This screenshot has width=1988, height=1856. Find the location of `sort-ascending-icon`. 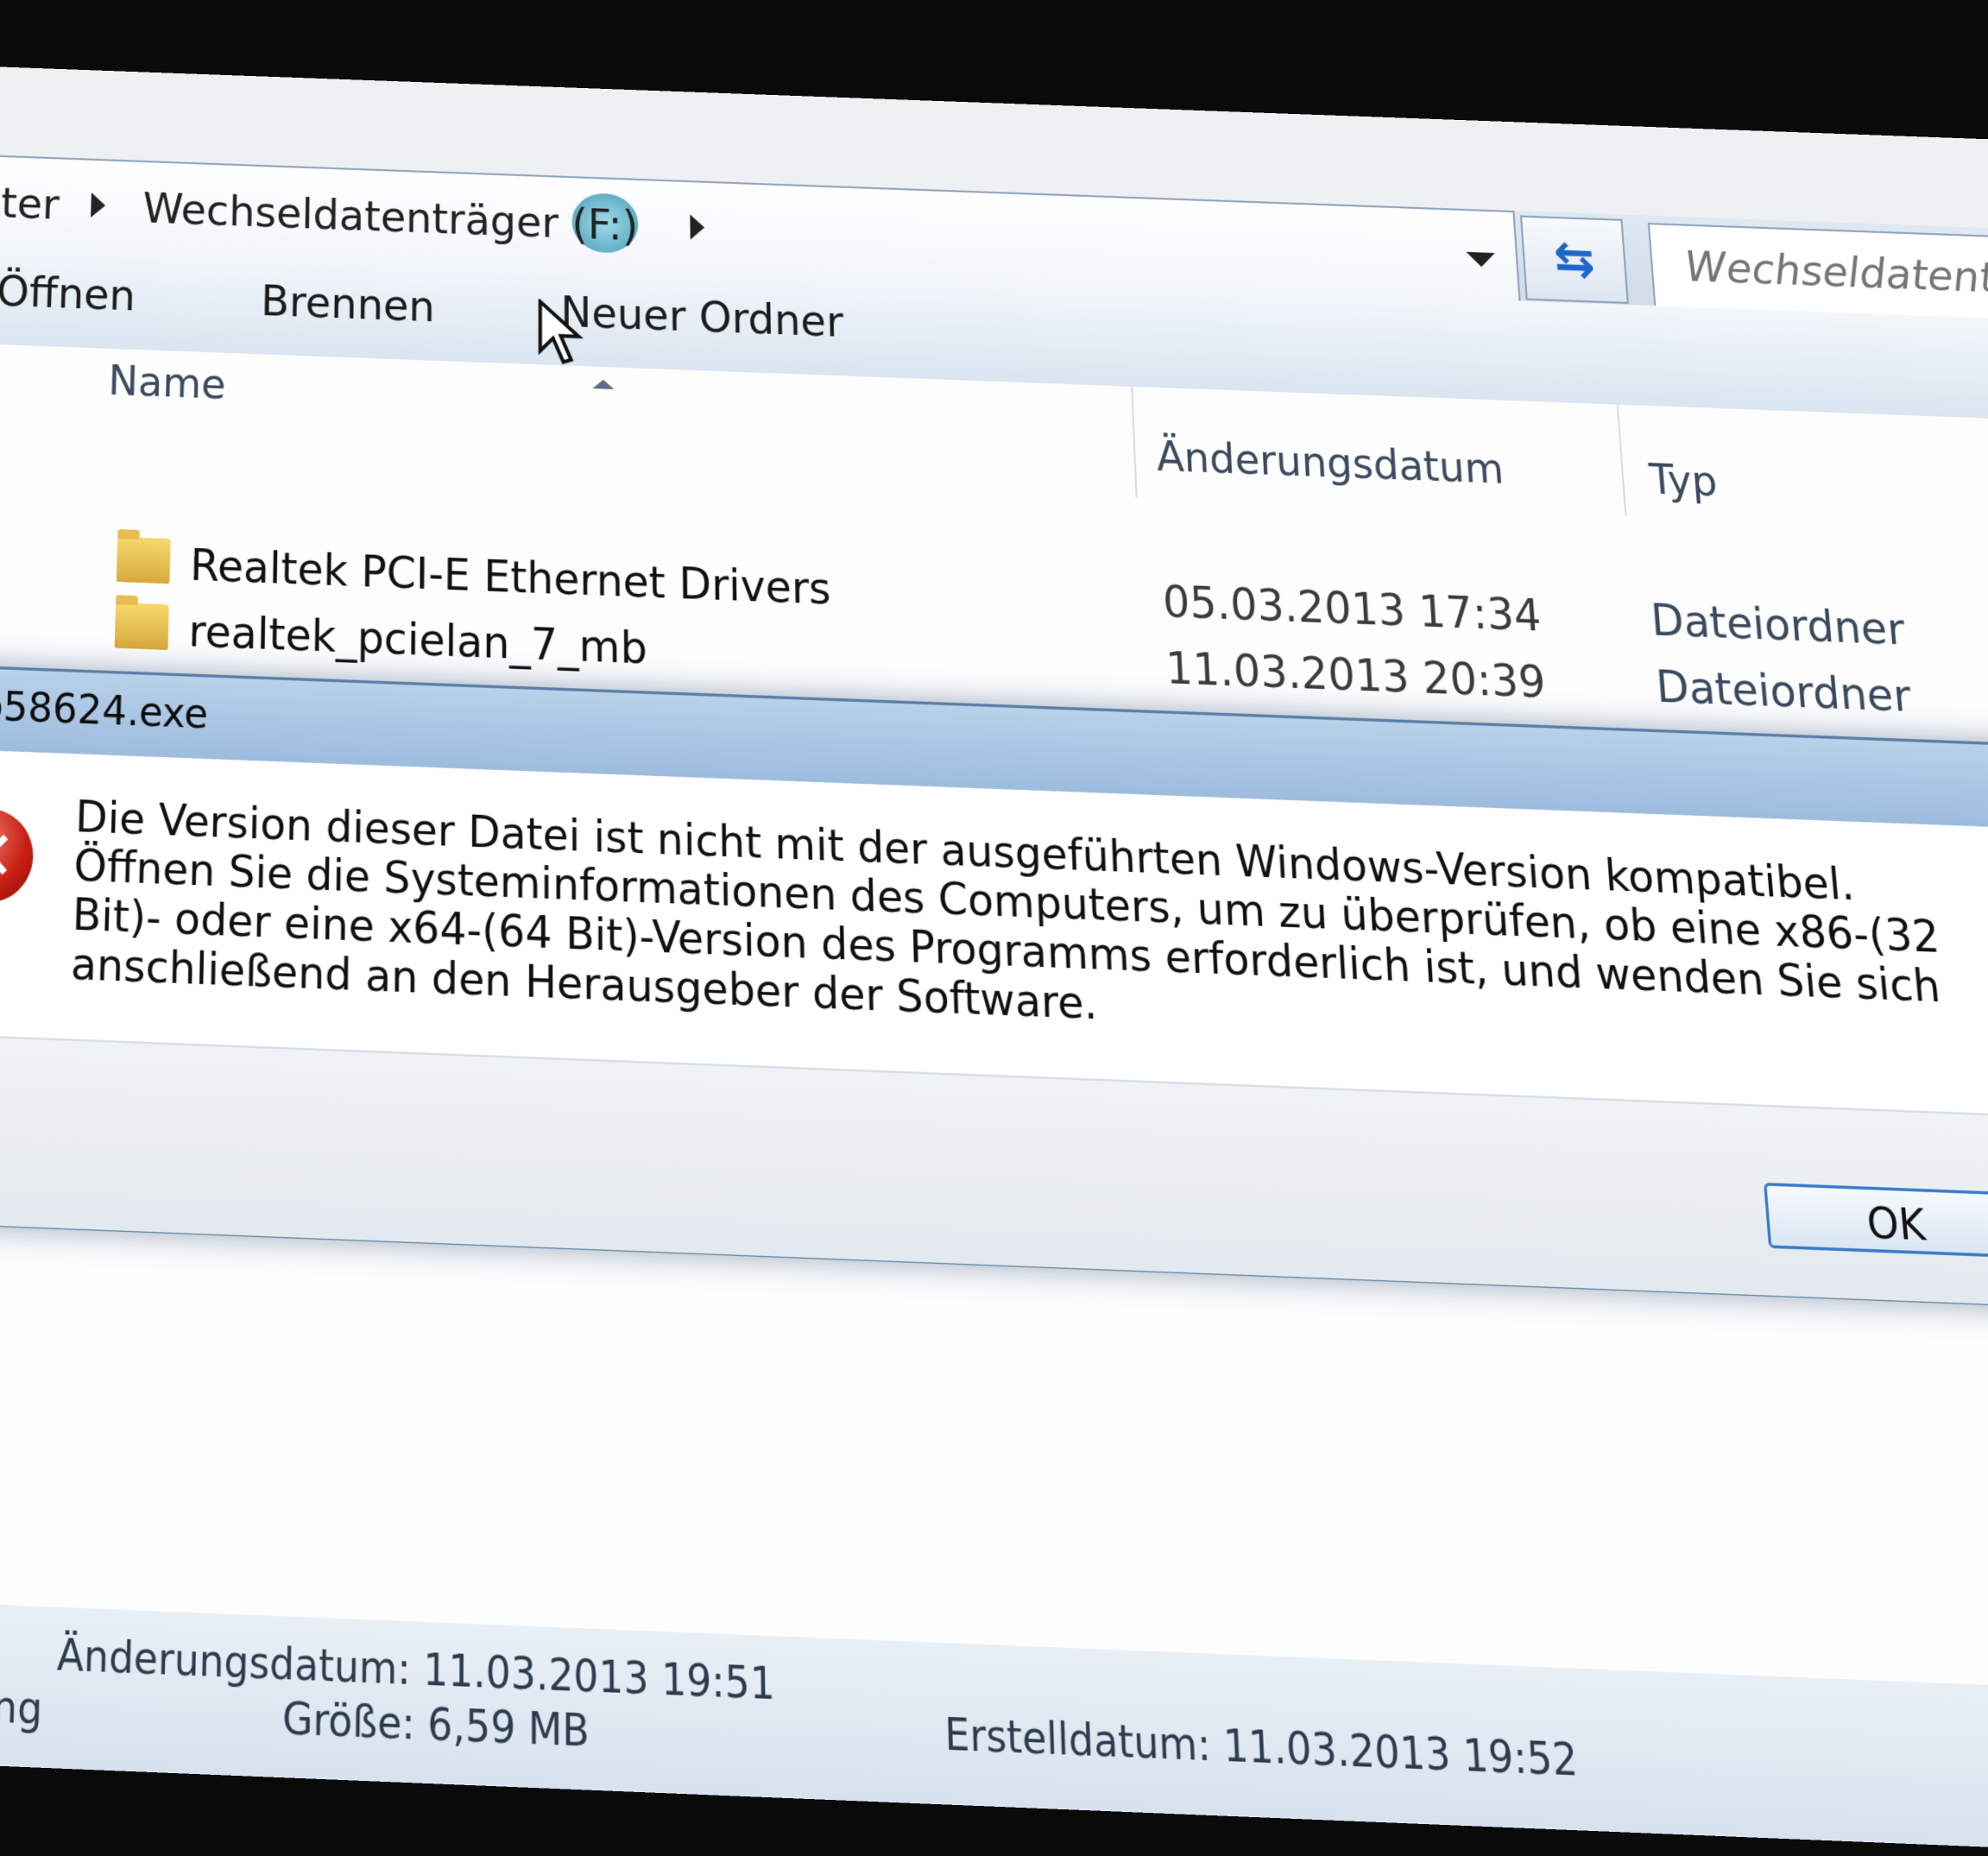

sort-ascending-icon is located at coordinates (603, 384).